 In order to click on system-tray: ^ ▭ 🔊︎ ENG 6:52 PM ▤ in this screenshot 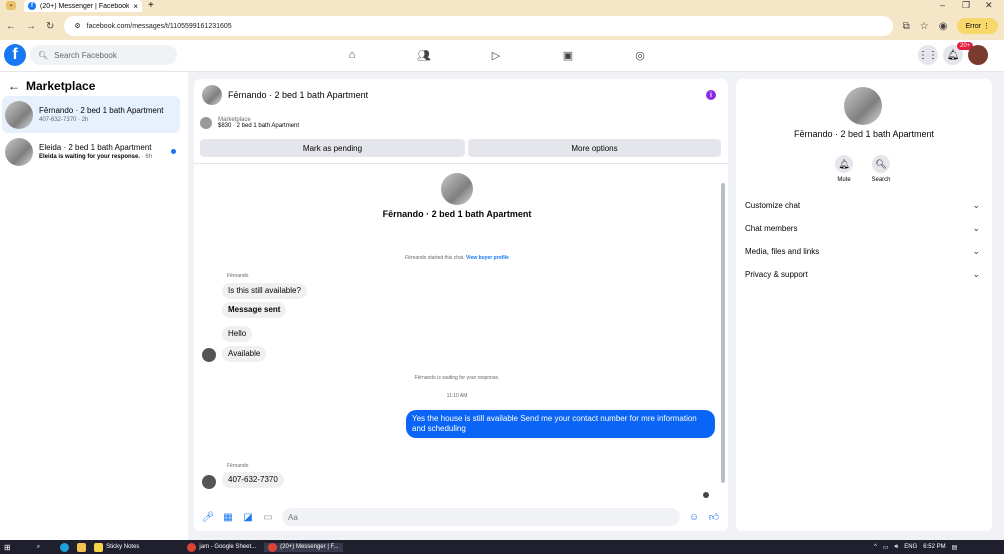, I will do `click(915, 547)`.